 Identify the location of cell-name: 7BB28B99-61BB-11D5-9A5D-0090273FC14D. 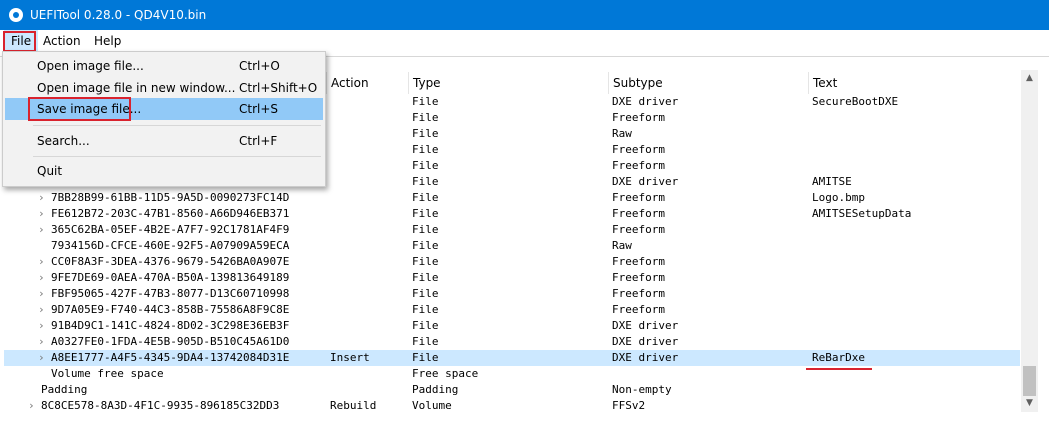
(170, 197).